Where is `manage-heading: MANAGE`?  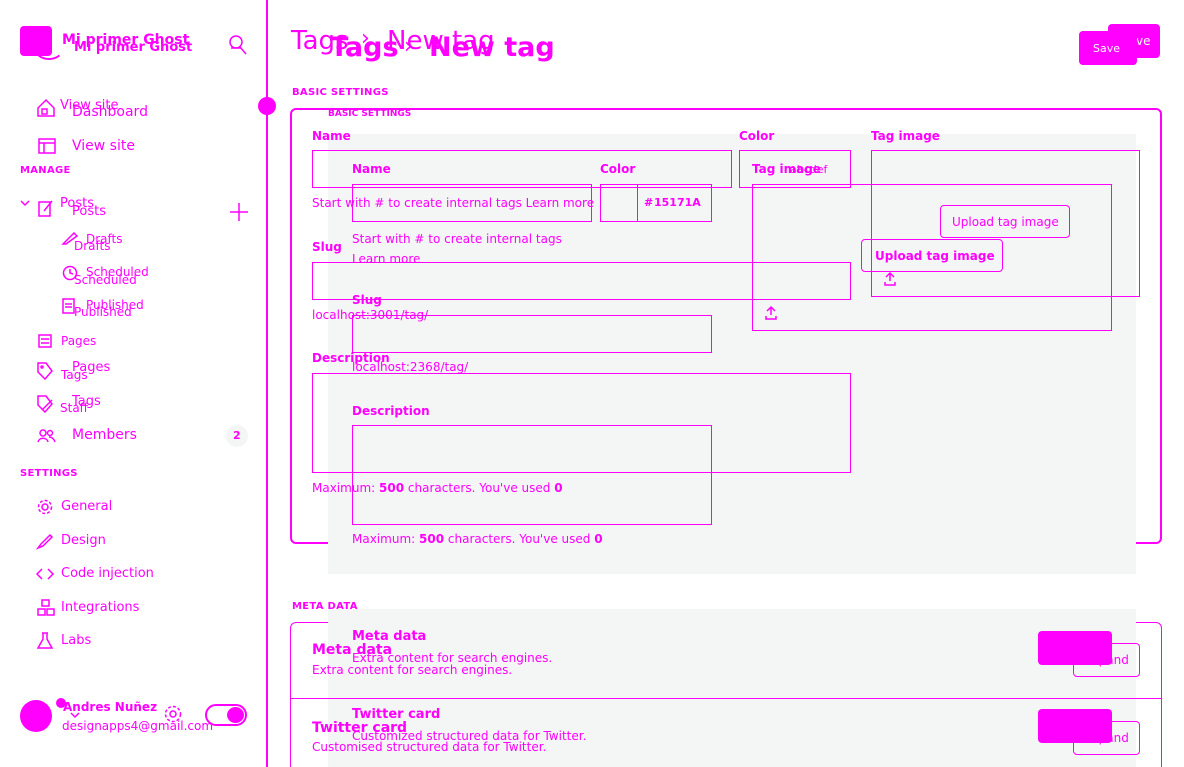
manage-heading: MANAGE is located at coordinates (45, 170).